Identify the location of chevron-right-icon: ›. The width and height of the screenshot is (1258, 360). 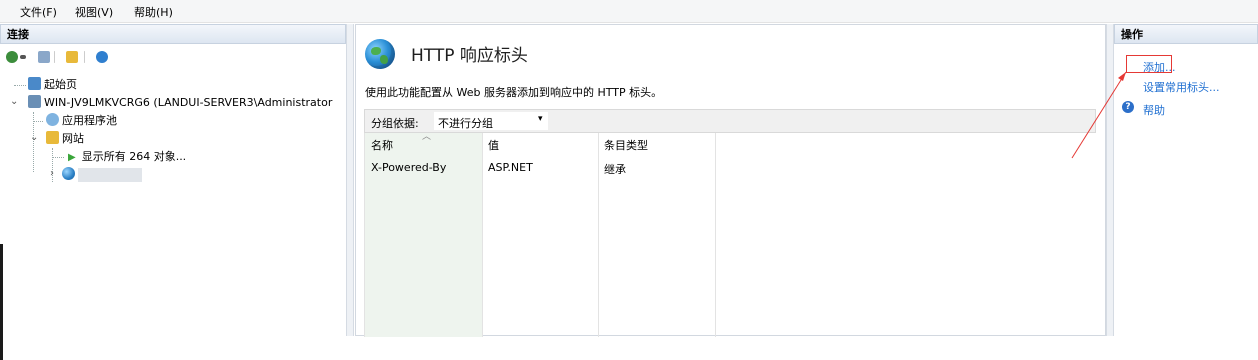
(52, 173).